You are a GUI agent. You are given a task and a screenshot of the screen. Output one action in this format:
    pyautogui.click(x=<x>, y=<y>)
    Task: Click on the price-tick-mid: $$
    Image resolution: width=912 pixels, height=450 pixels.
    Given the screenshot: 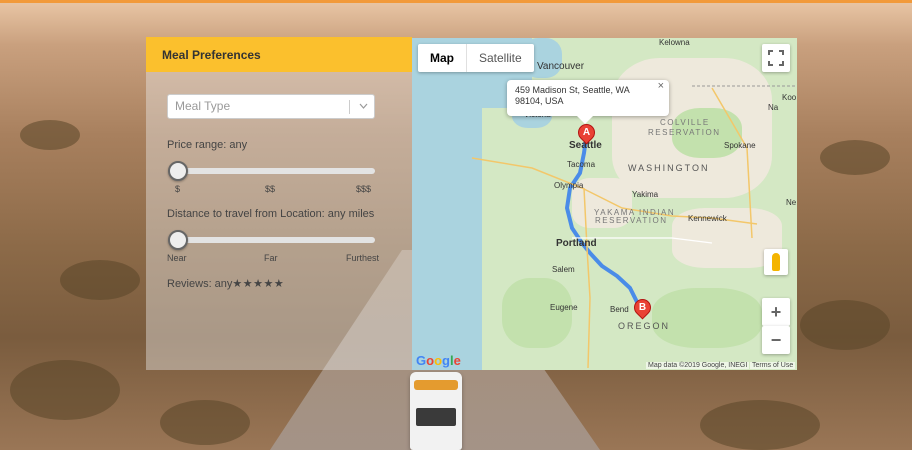 What is the action you would take?
    pyautogui.click(x=270, y=189)
    